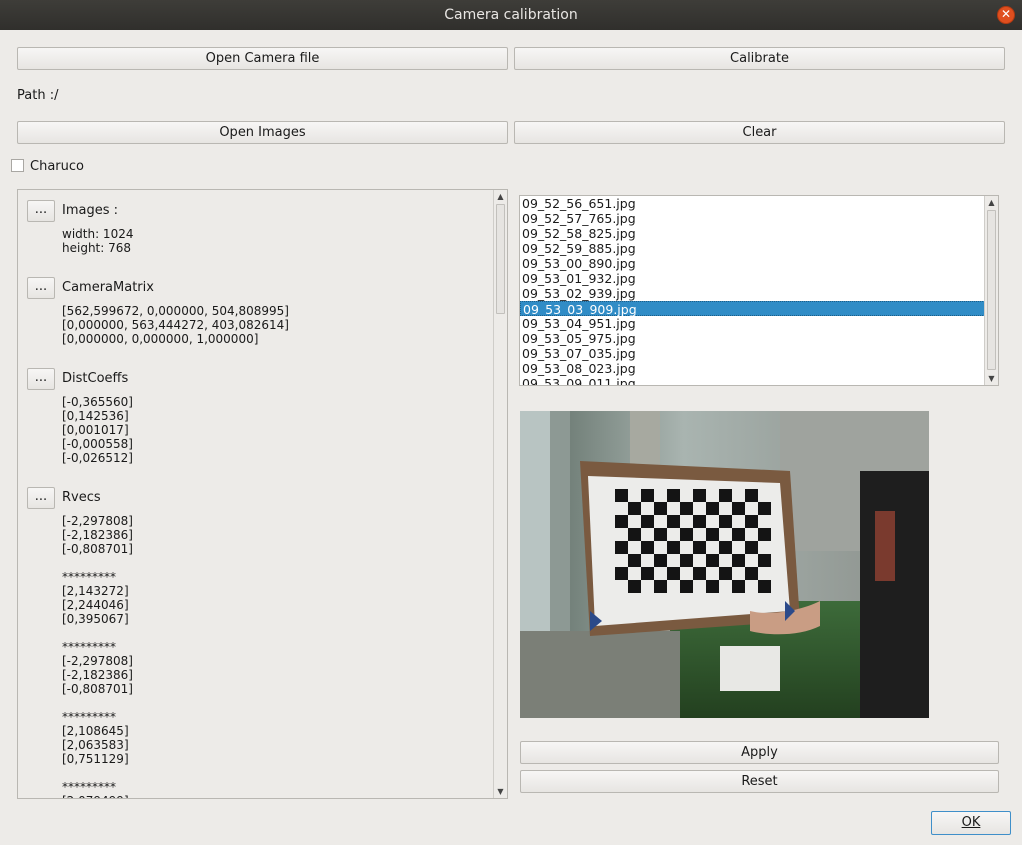 The height and width of the screenshot is (845, 1022). What do you see at coordinates (759, 132) in the screenshot?
I see `clear-button: Clear` at bounding box center [759, 132].